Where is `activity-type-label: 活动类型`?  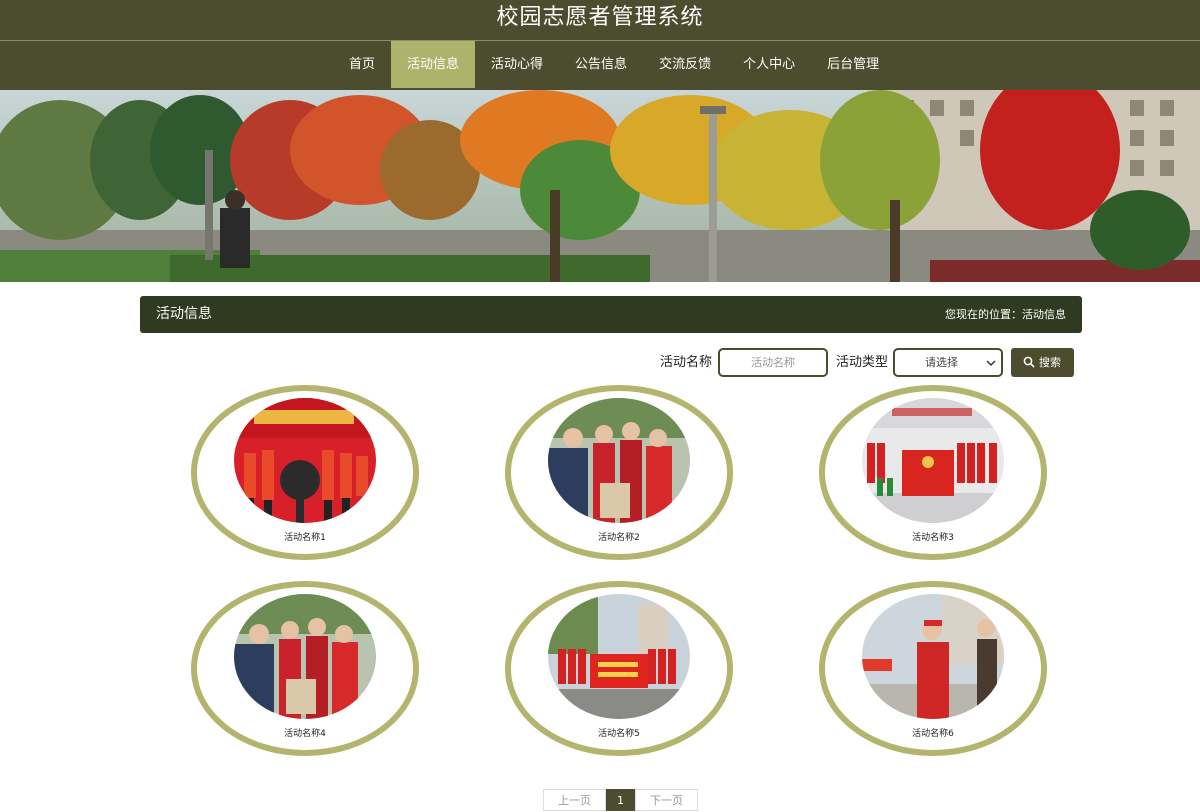
activity-type-label: 活动类型 is located at coordinates (862, 362).